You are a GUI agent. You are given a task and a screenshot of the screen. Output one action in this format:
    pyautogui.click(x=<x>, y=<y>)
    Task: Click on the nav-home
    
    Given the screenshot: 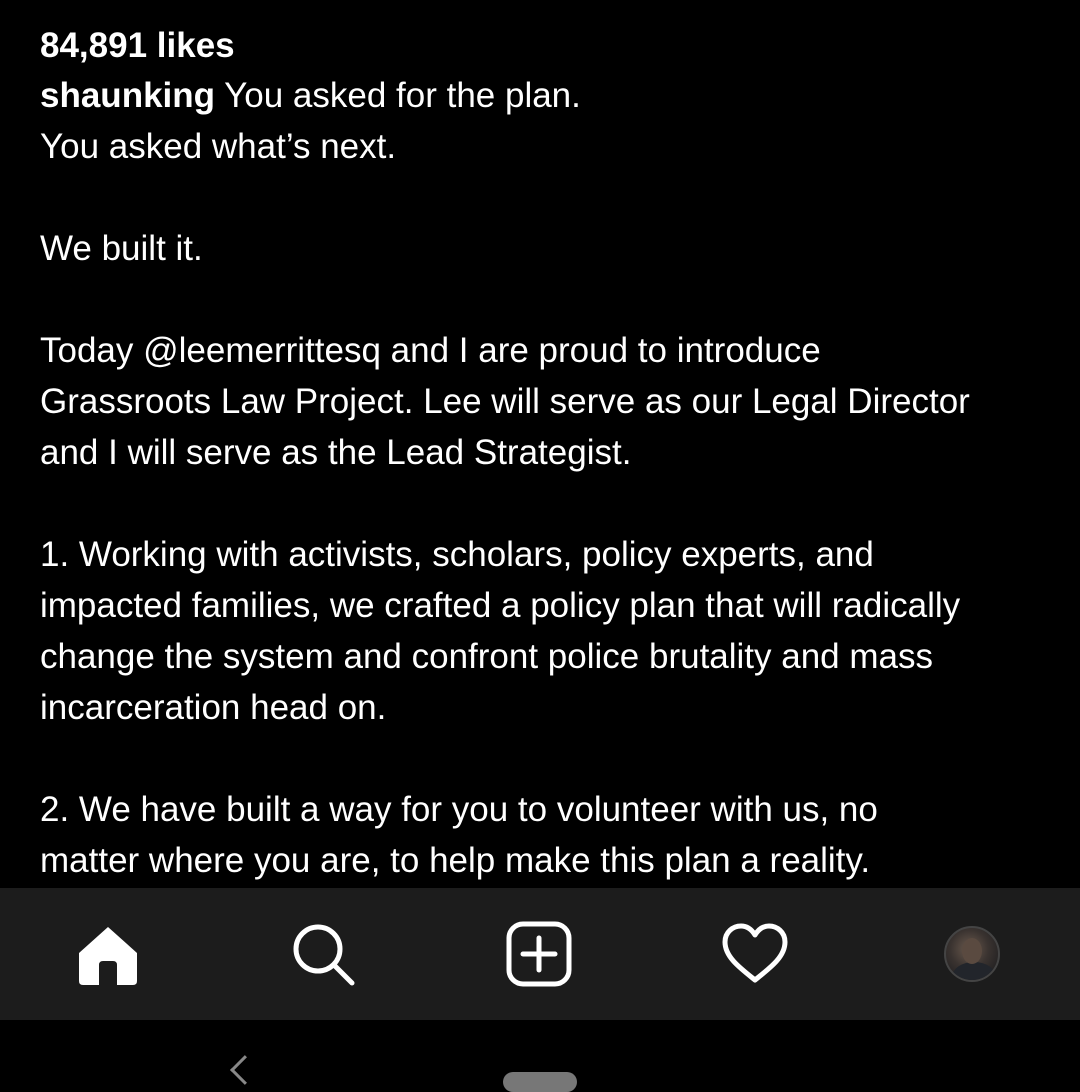 What is the action you would take?
    pyautogui.click(x=108, y=954)
    